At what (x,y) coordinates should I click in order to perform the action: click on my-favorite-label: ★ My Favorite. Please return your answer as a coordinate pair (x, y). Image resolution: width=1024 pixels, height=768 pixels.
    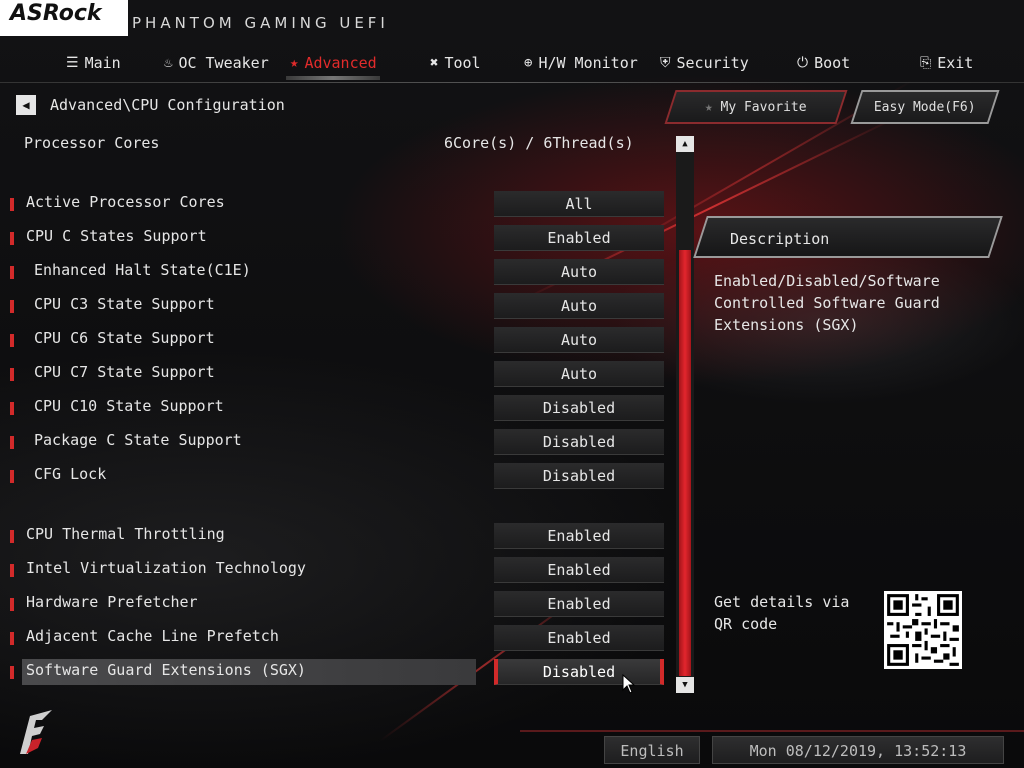
    Looking at the image, I should click on (756, 107).